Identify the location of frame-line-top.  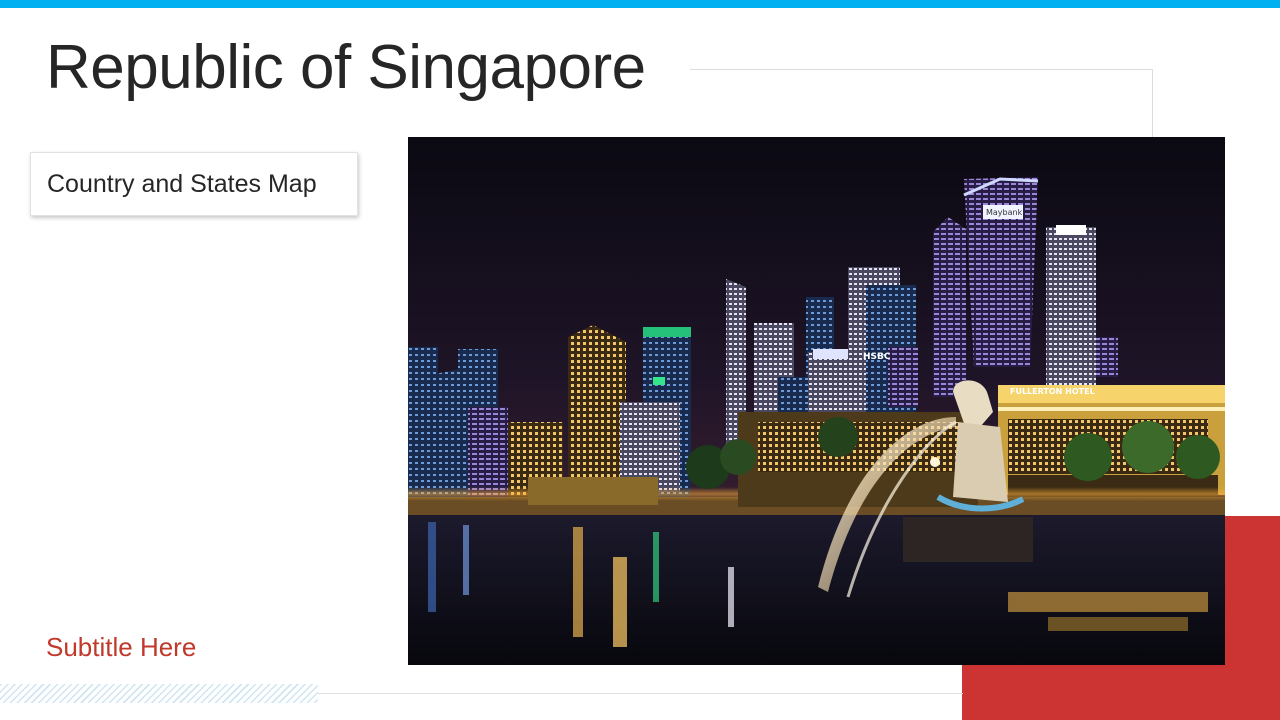
(921, 69).